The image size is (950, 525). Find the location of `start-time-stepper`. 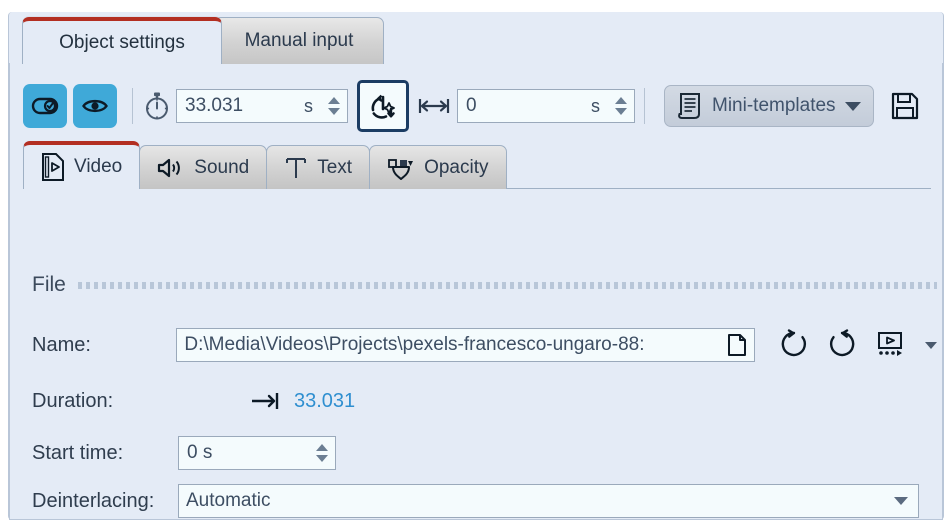

start-time-stepper is located at coordinates (324, 453).